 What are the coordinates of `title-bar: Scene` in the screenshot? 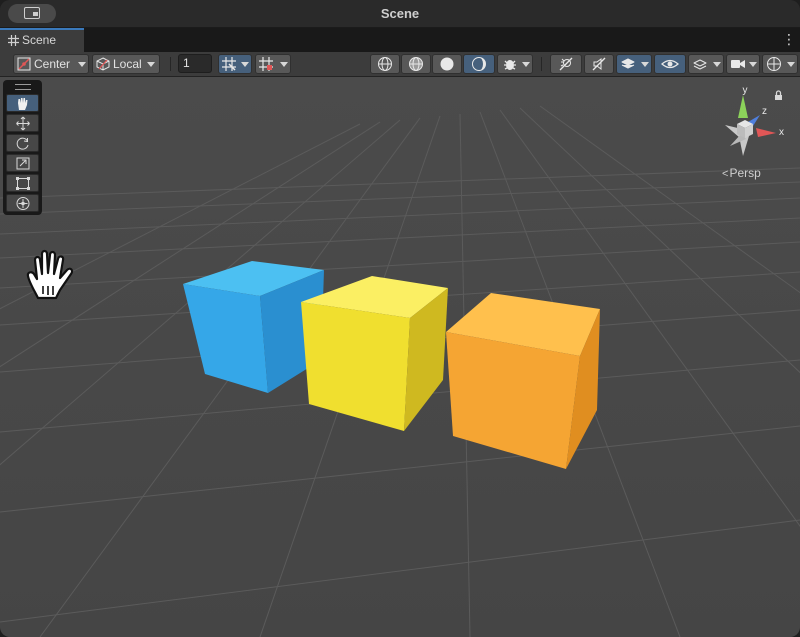 It's located at (400, 14).